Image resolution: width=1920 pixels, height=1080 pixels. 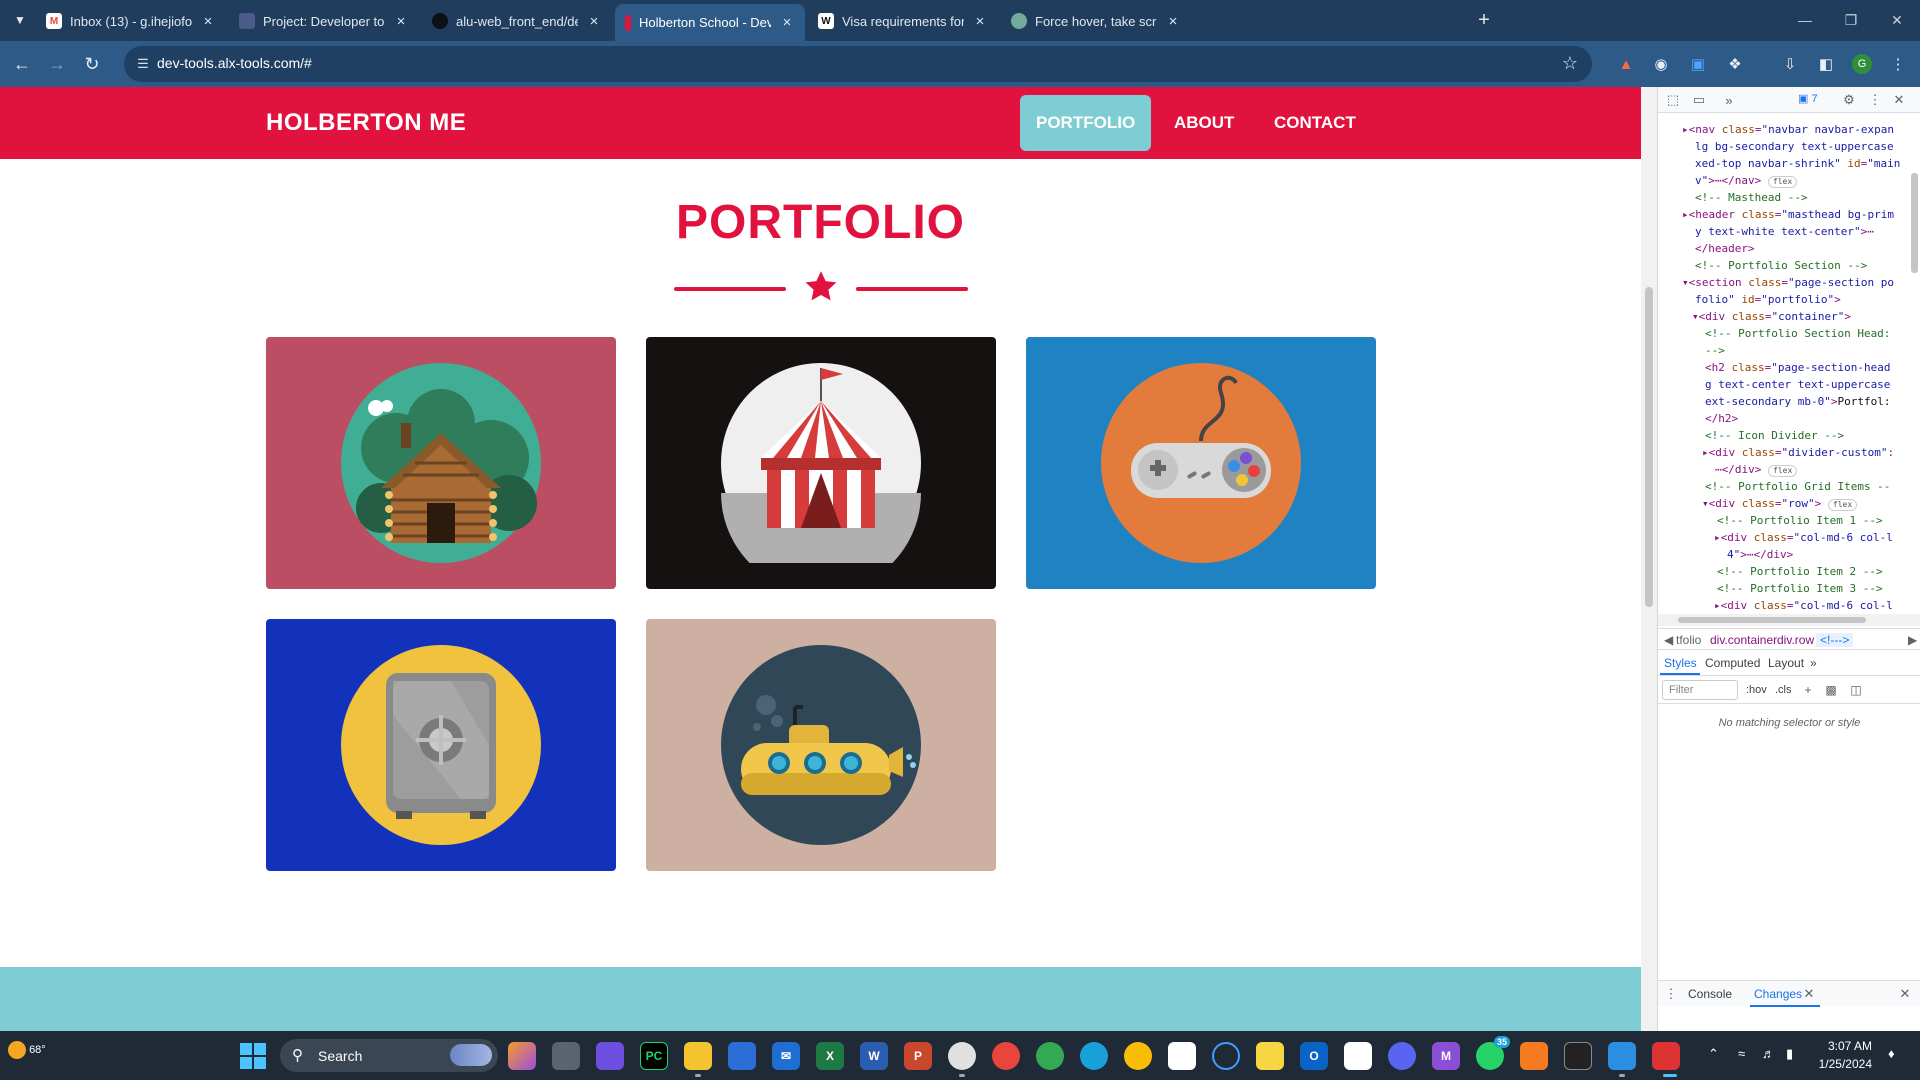 What do you see at coordinates (1788, 129) in the screenshot?
I see `dom-line: ▸<nav class="navbar navbar-expan` at bounding box center [1788, 129].